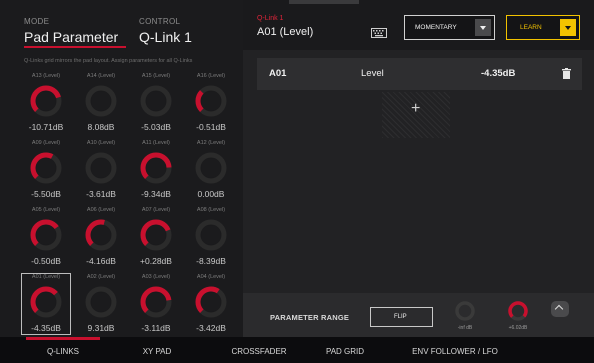  What do you see at coordinates (37, 21) in the screenshot?
I see `mode-label: MODE` at bounding box center [37, 21].